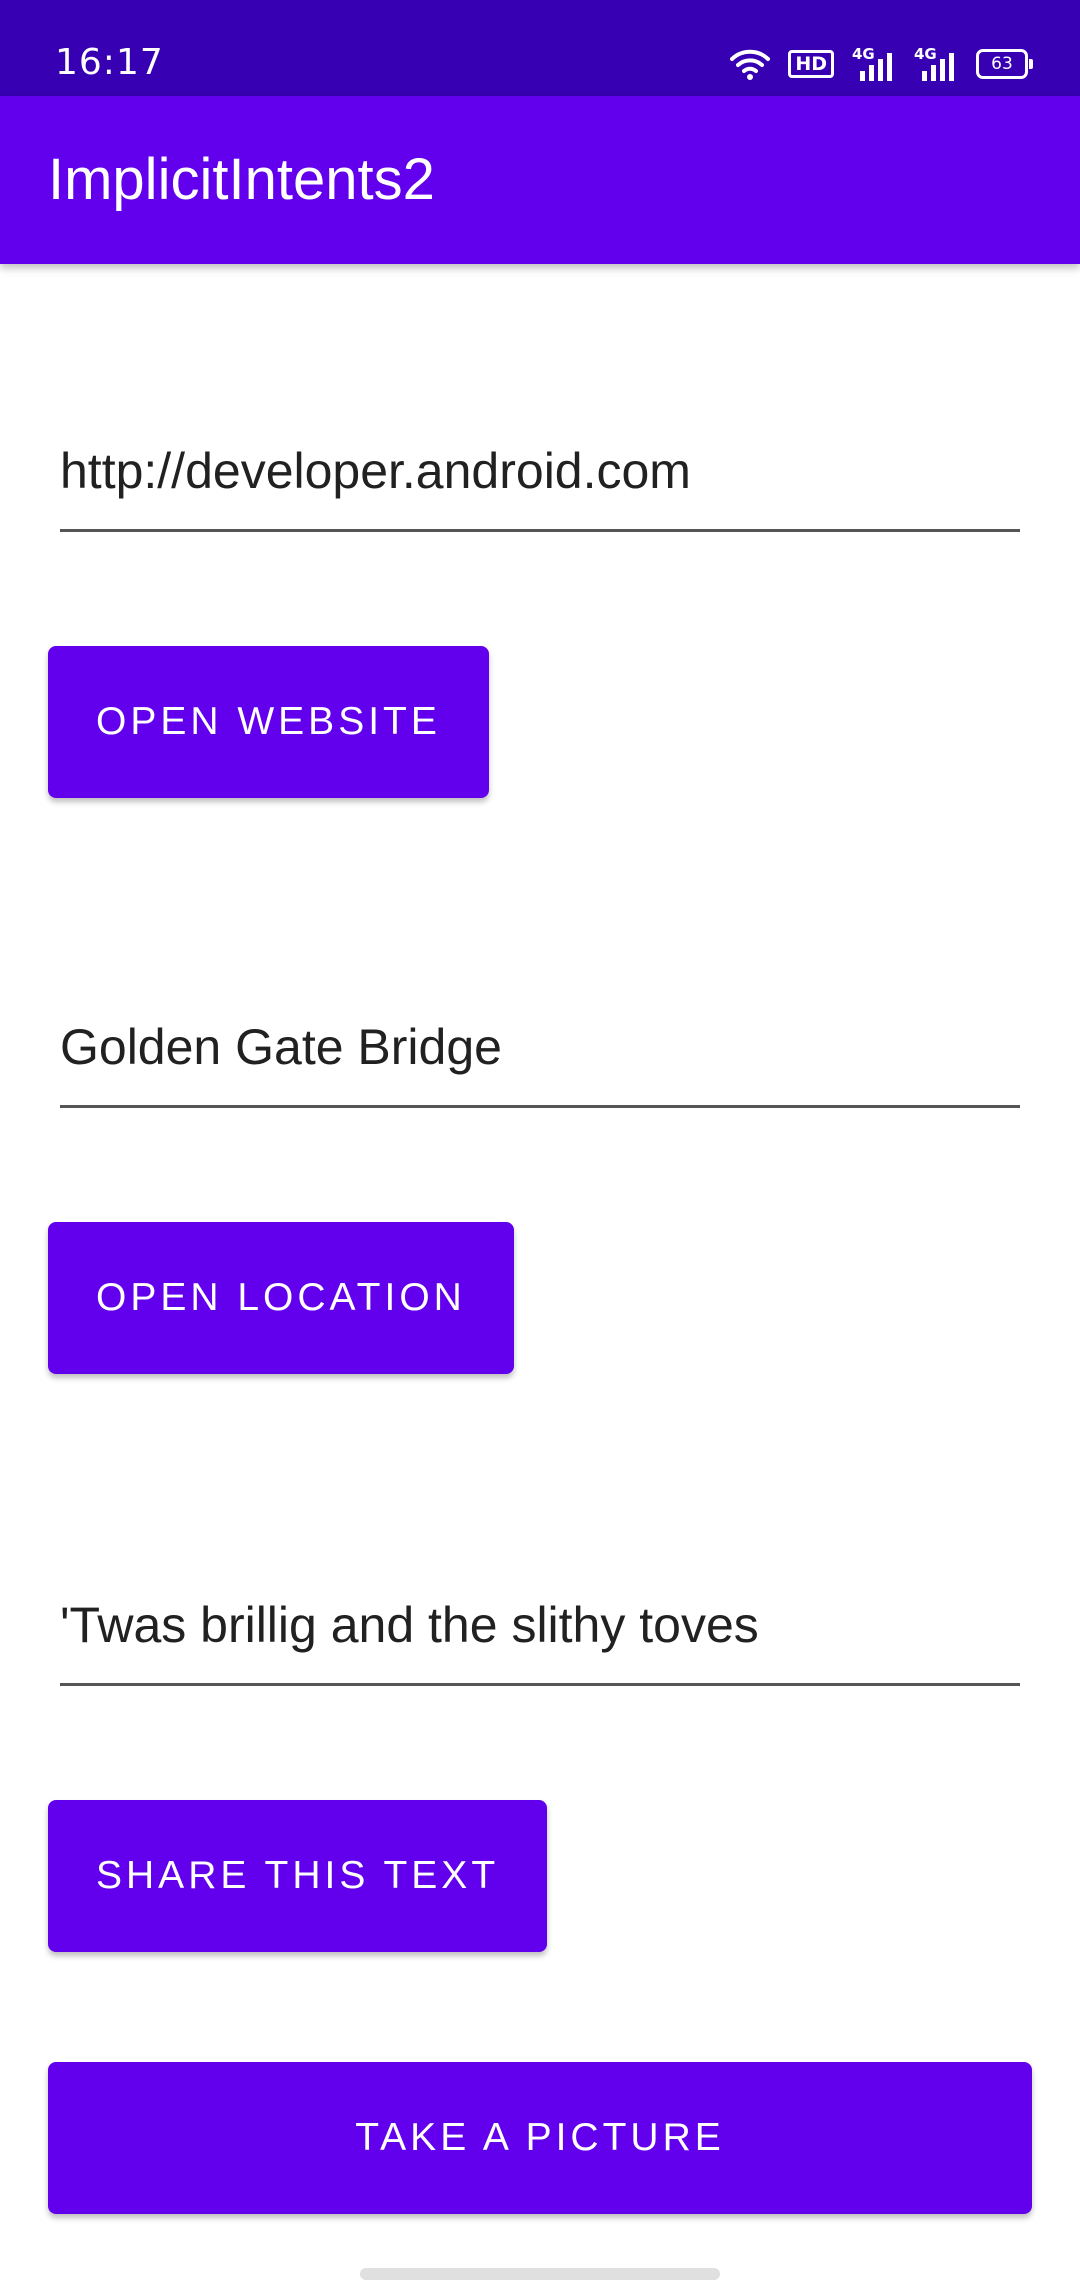 This screenshot has height=2280, width=1080. What do you see at coordinates (540, 1626) in the screenshot?
I see `share-text-input: 'Twas brillig and the slithy toves` at bounding box center [540, 1626].